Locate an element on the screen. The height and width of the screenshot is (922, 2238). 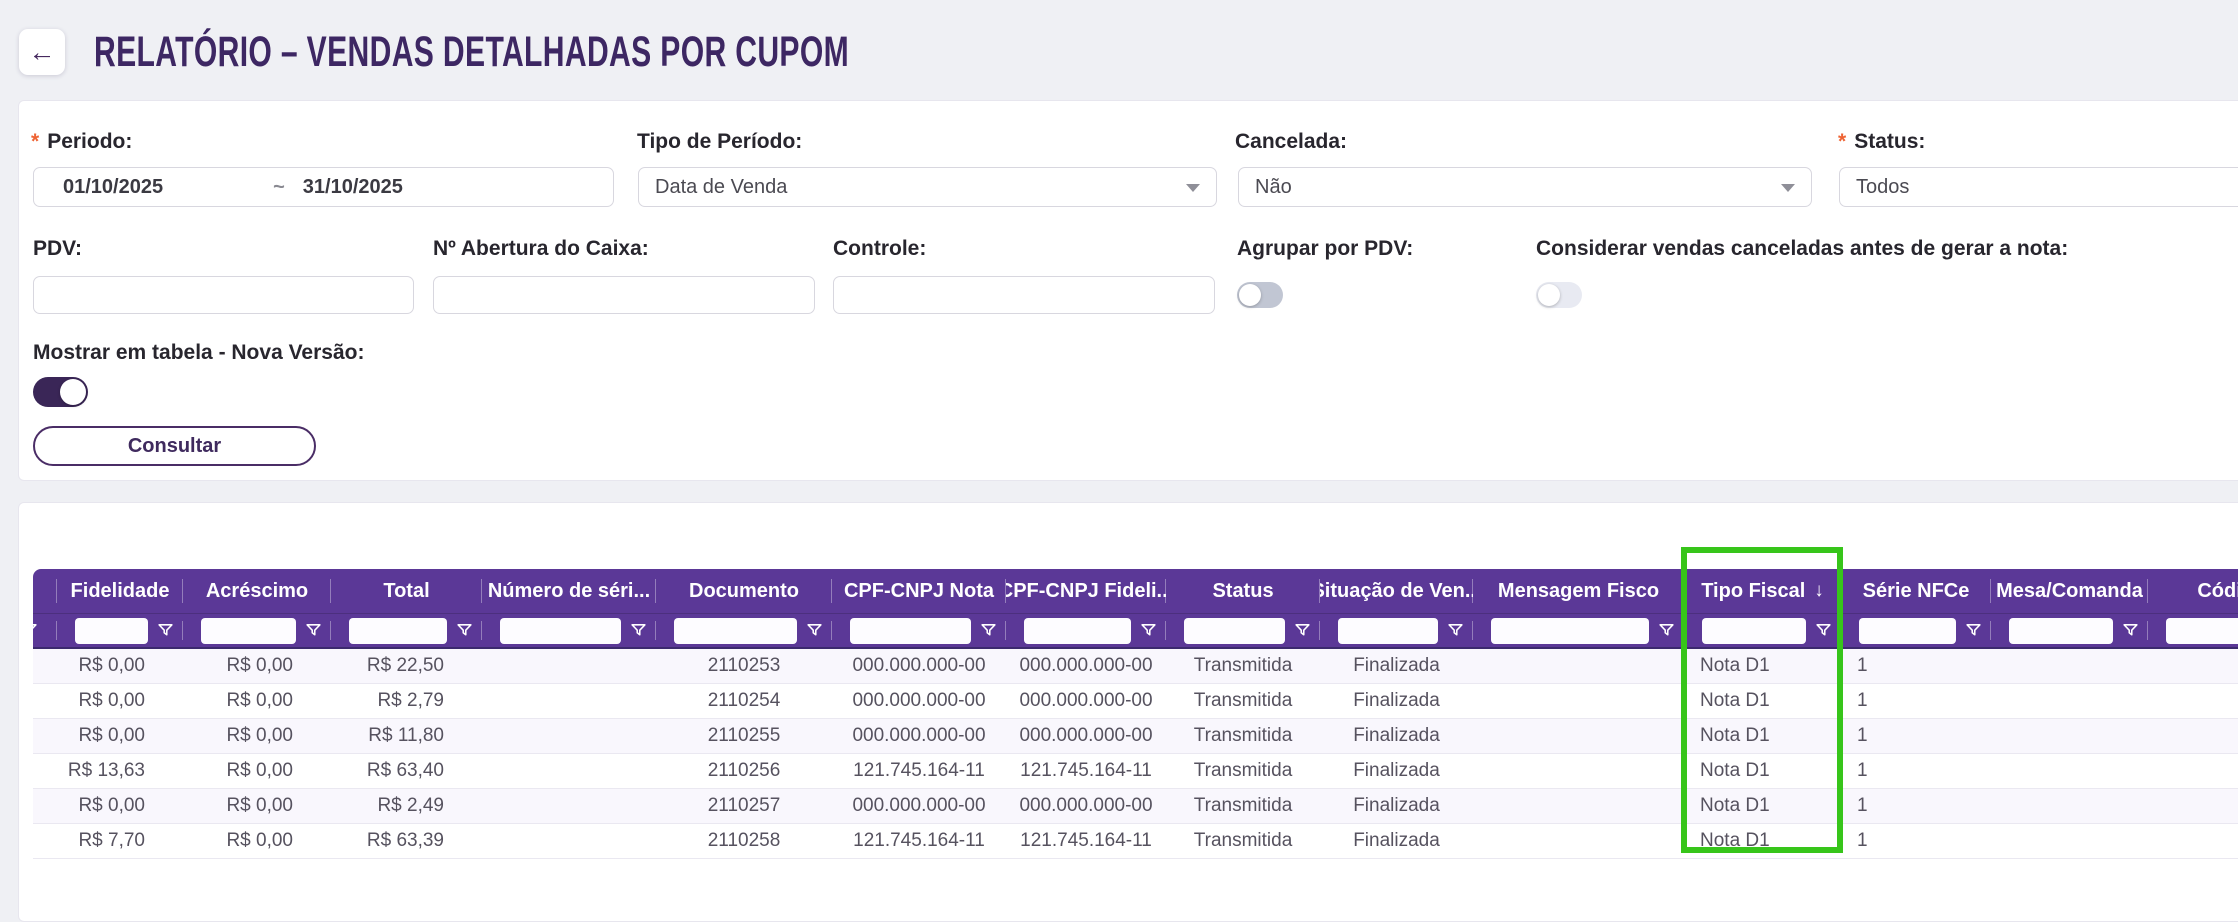
tipo-periodo-select: Data de Venda is located at coordinates (927, 187).